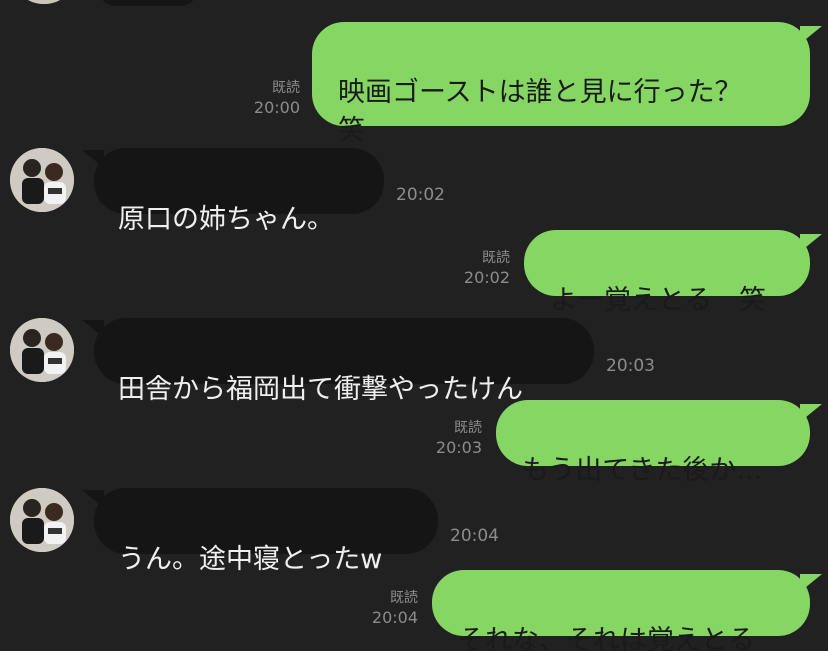 Image resolution: width=828 pixels, height=651 pixels. What do you see at coordinates (148, 3) in the screenshot?
I see `message-bubble-incoming-partial` at bounding box center [148, 3].